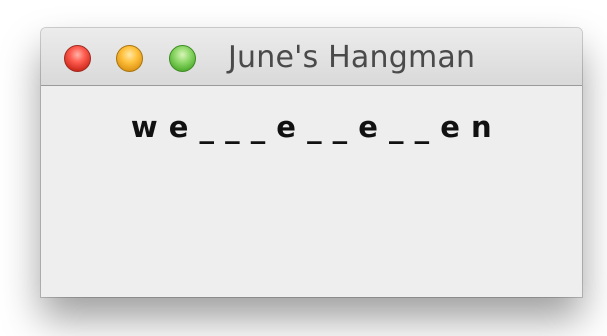 The image size is (607, 336). I want to click on minimize-button, so click(129, 58).